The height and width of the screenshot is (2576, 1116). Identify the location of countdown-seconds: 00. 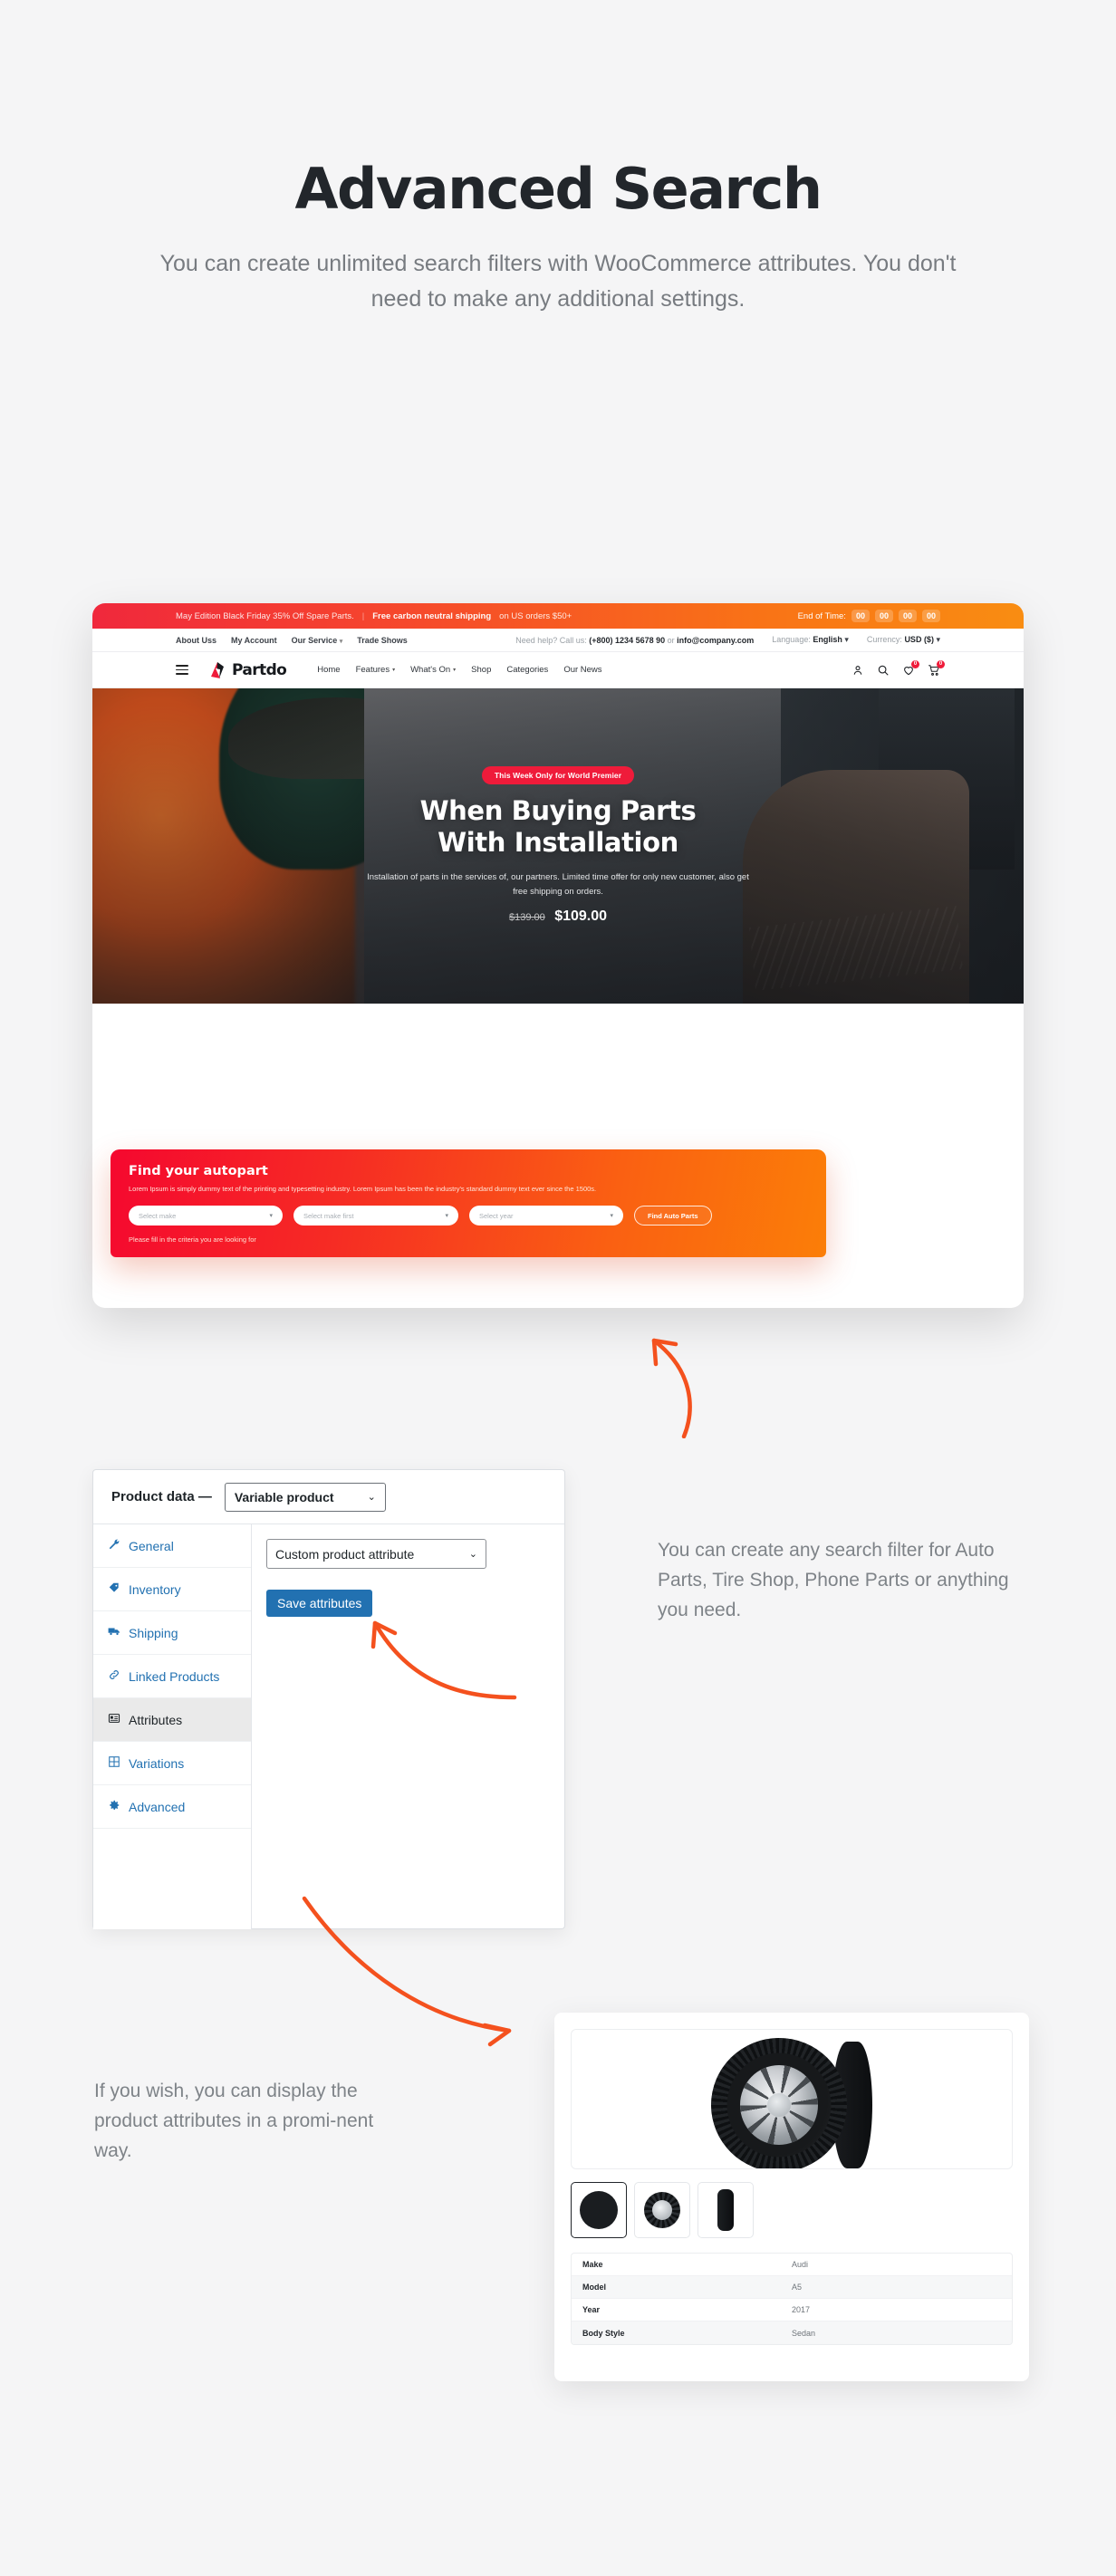
(930, 616).